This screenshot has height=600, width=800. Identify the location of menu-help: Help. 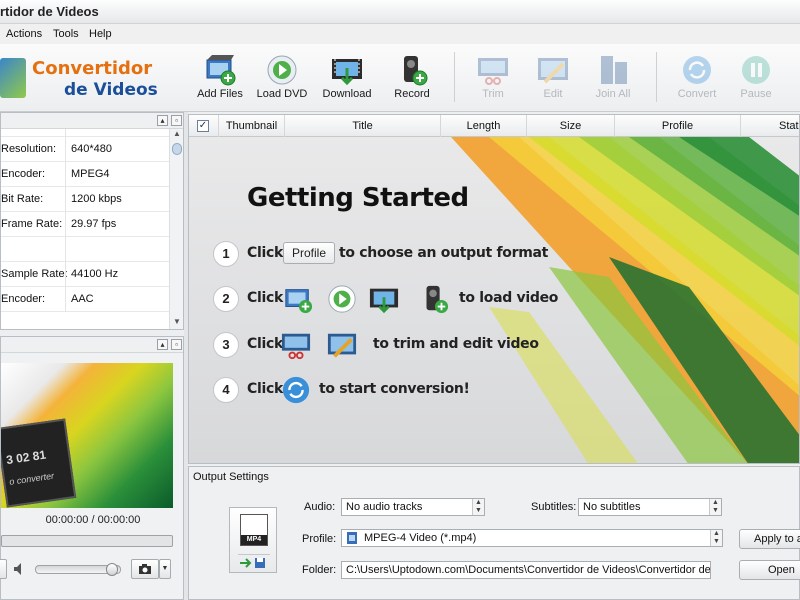
(100, 34).